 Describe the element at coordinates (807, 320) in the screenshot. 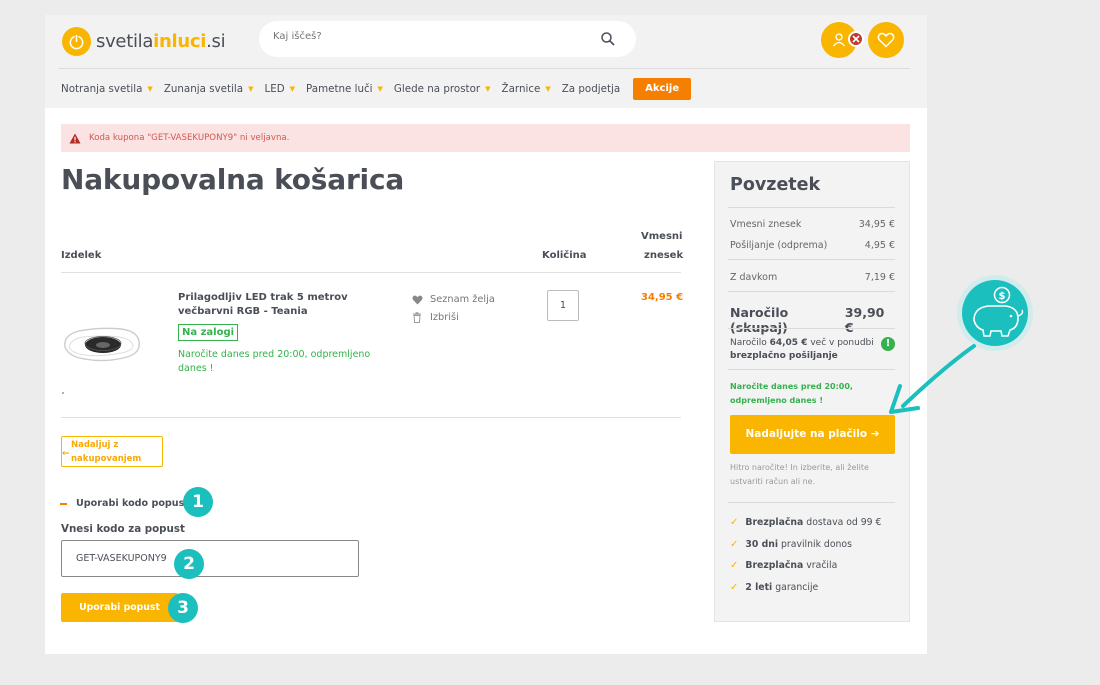

I see `summary-total-row: Naročilo (skupaj)39,90 €` at that location.